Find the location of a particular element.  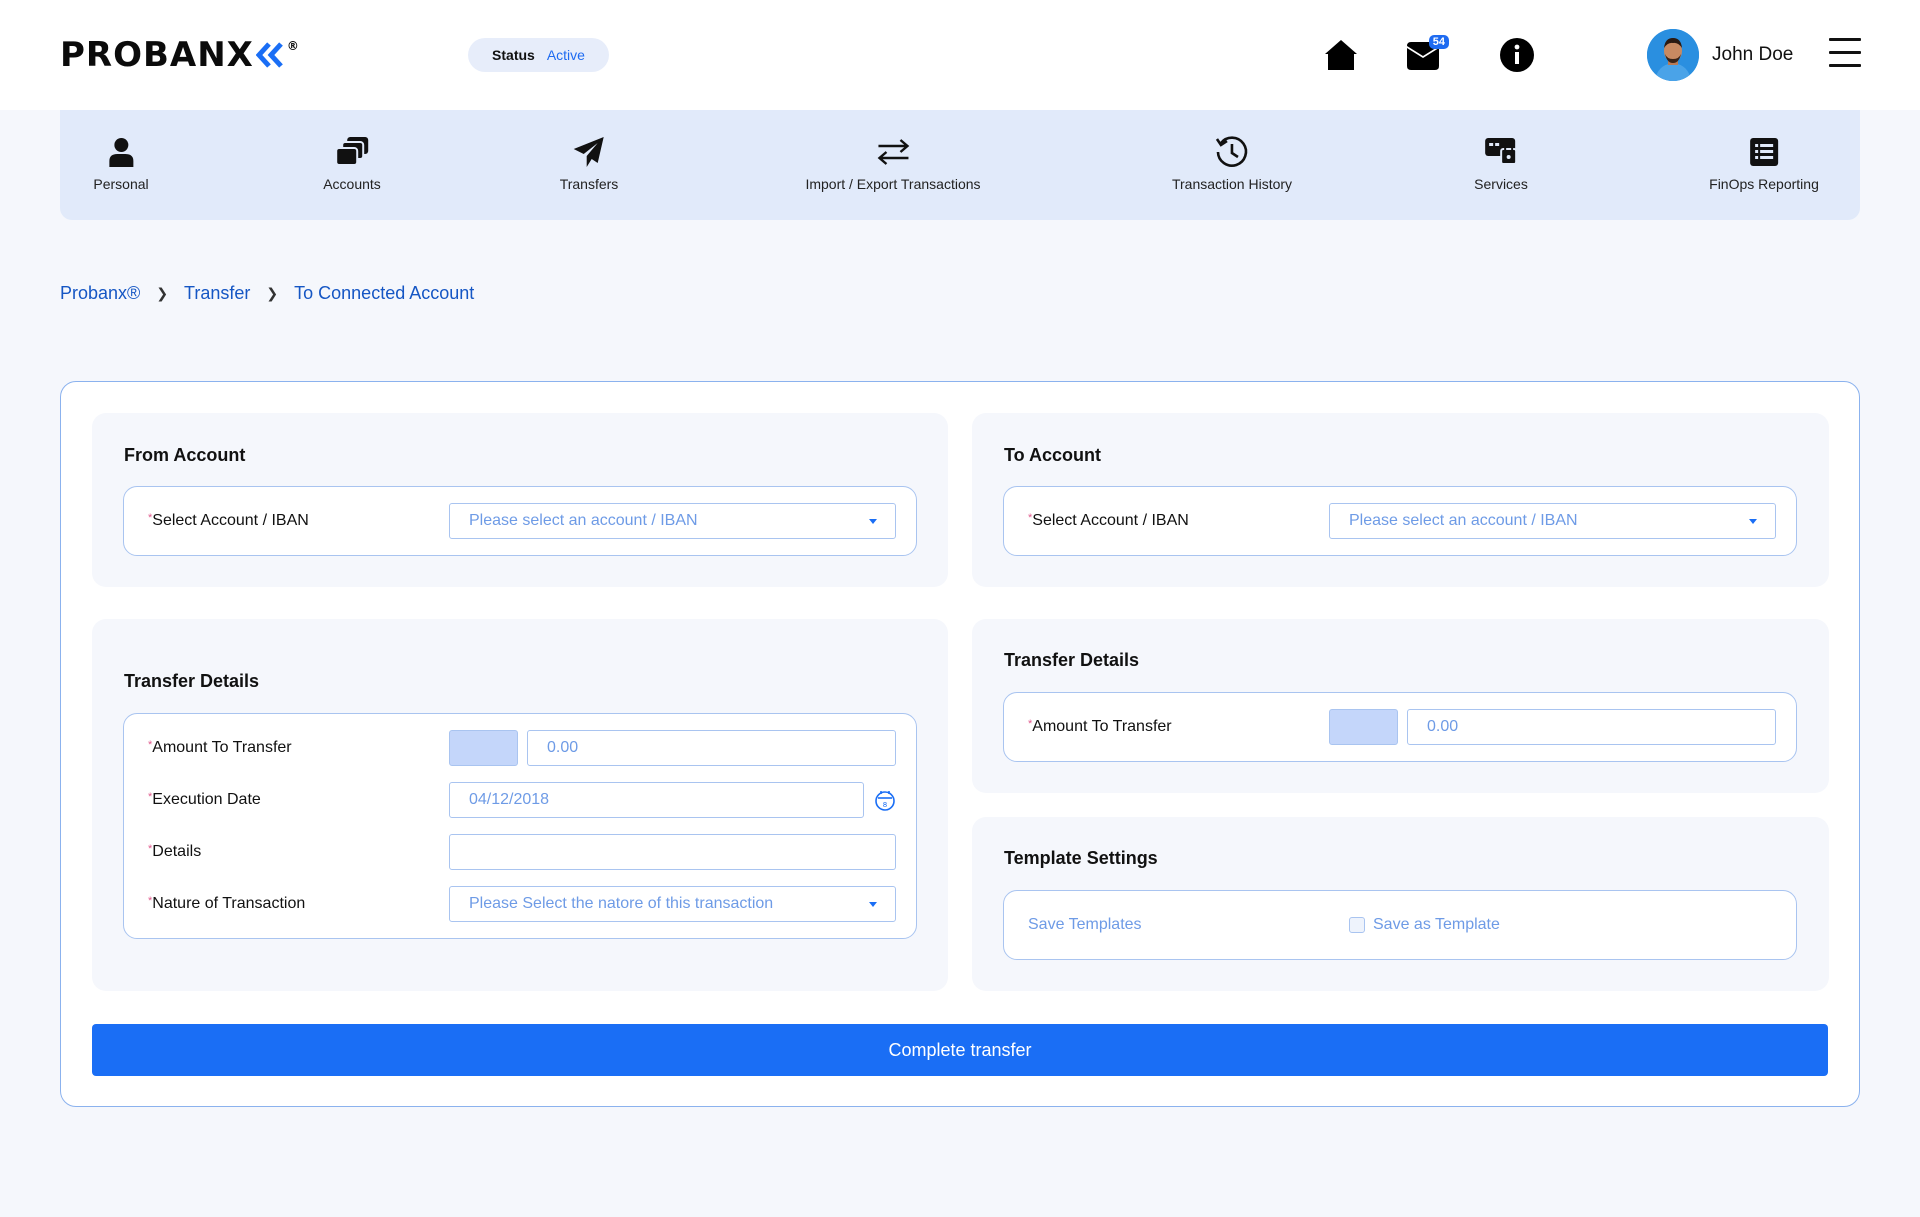

nav-item-transaction-history: Transaction History is located at coordinates (1232, 163).